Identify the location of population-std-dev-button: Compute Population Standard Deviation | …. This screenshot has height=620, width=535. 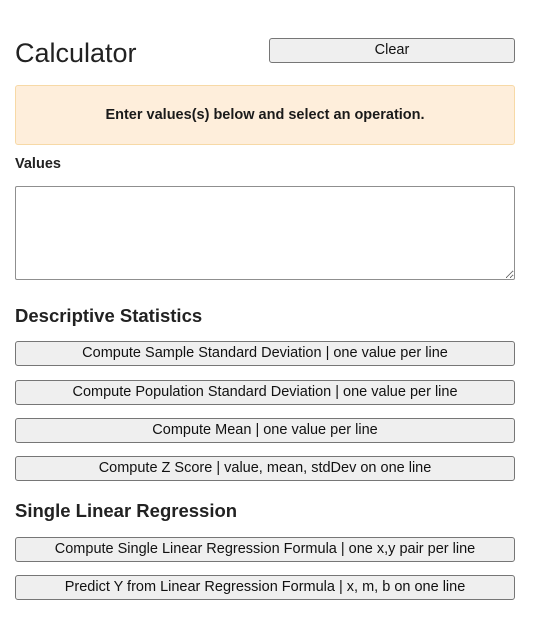
(265, 392).